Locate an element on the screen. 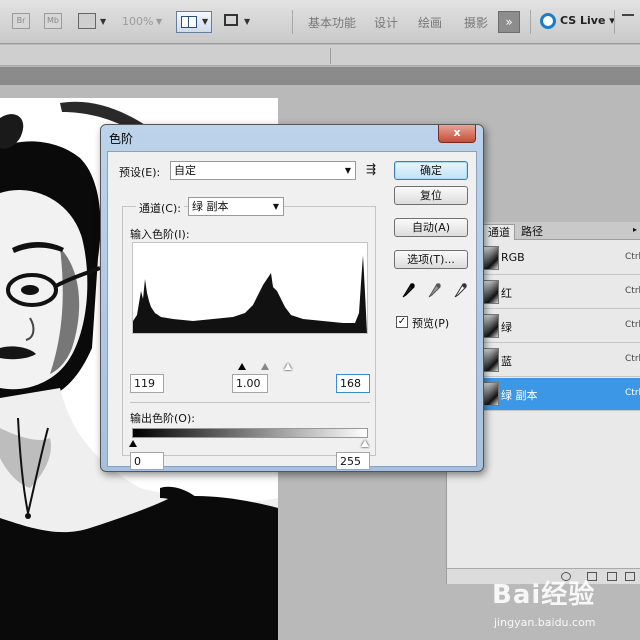  cs-live-label: CS Live is located at coordinates (583, 20).